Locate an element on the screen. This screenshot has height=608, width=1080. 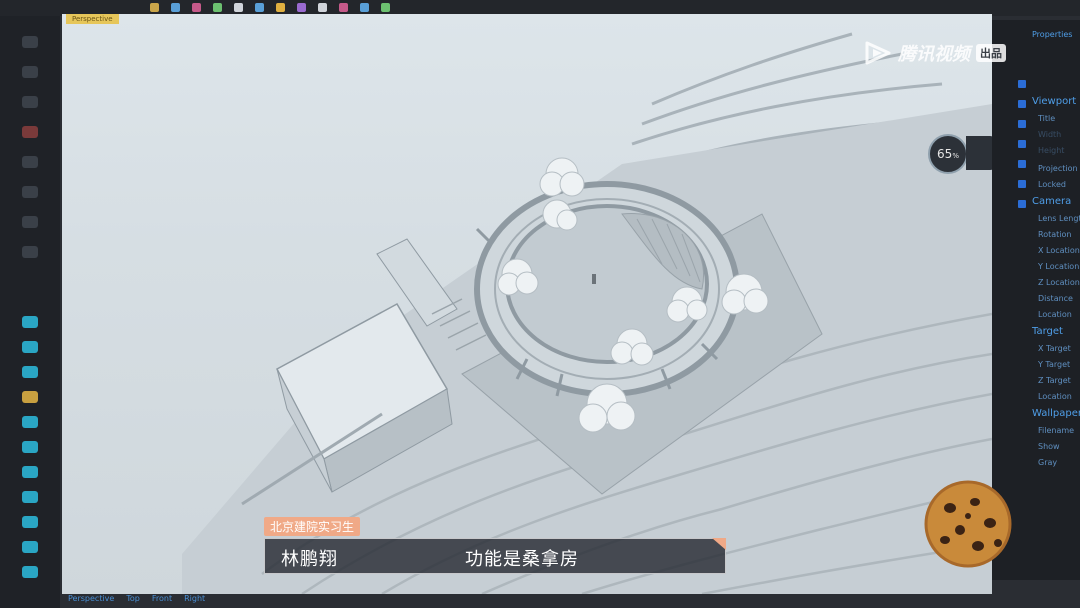
prop-x-location: X Location is located at coordinates (1059, 250).